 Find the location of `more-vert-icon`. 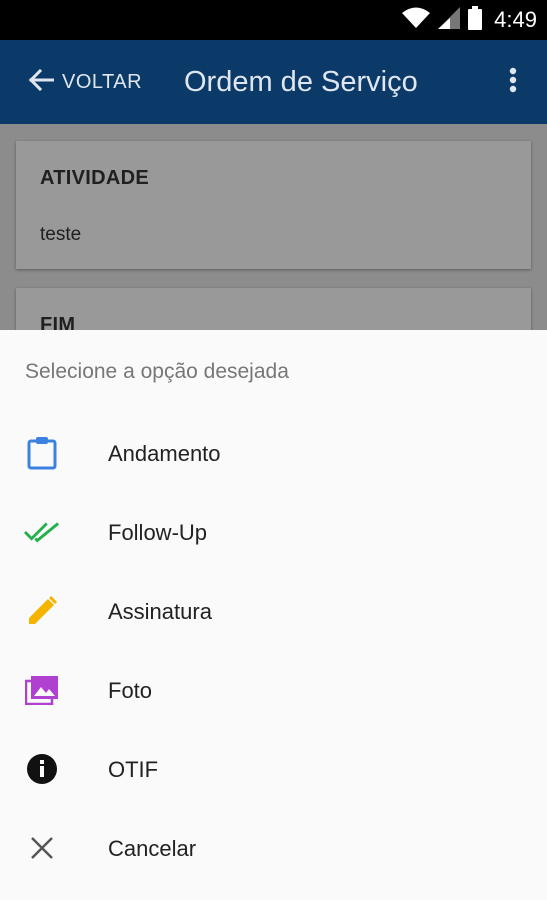

more-vert-icon is located at coordinates (513, 82).